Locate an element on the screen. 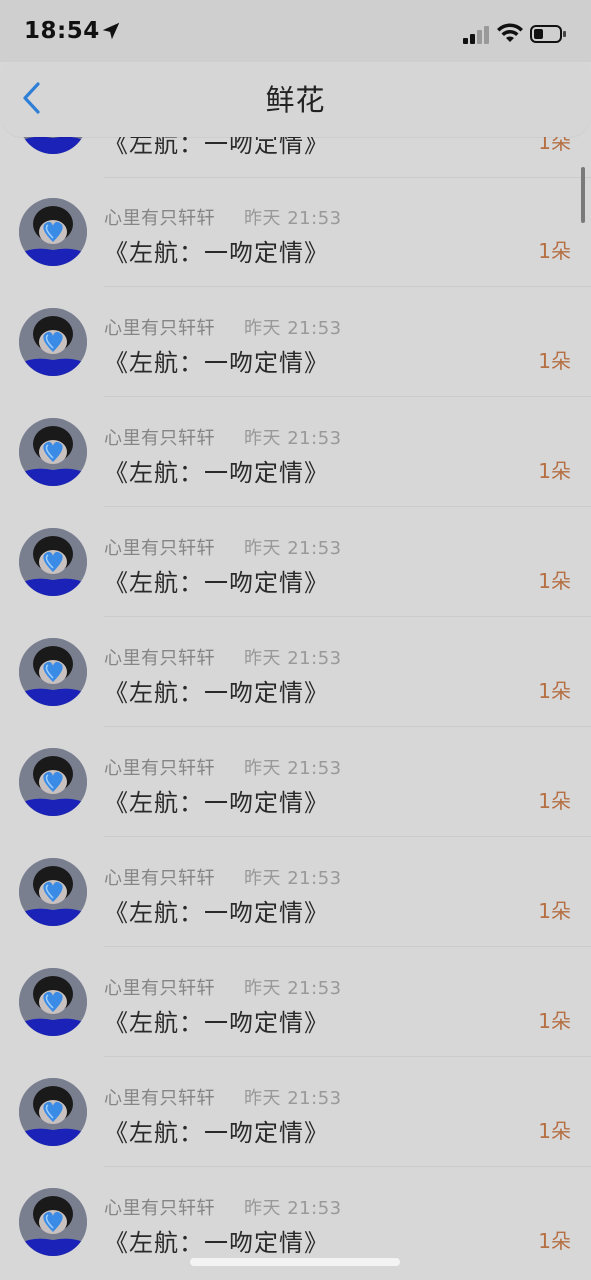  wifi-icon is located at coordinates (510, 32).